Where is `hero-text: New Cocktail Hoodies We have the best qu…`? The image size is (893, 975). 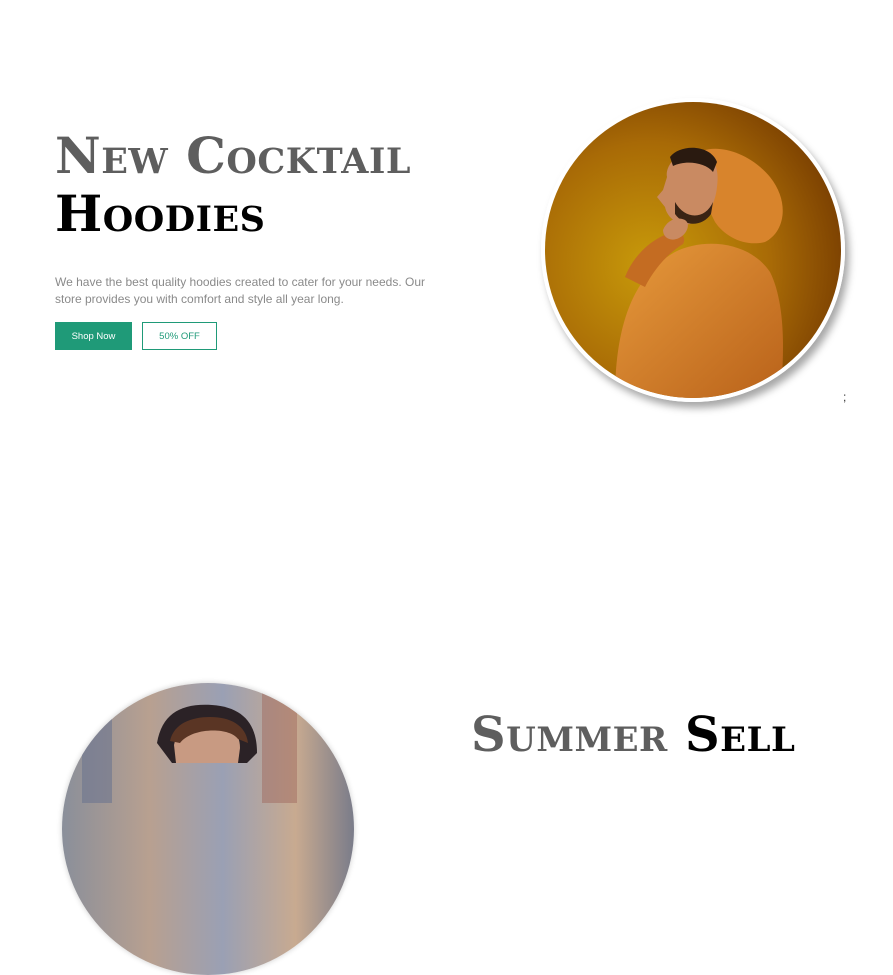
hero-text: New Cocktail Hoodies We have the best qu… is located at coordinates (265, 239).